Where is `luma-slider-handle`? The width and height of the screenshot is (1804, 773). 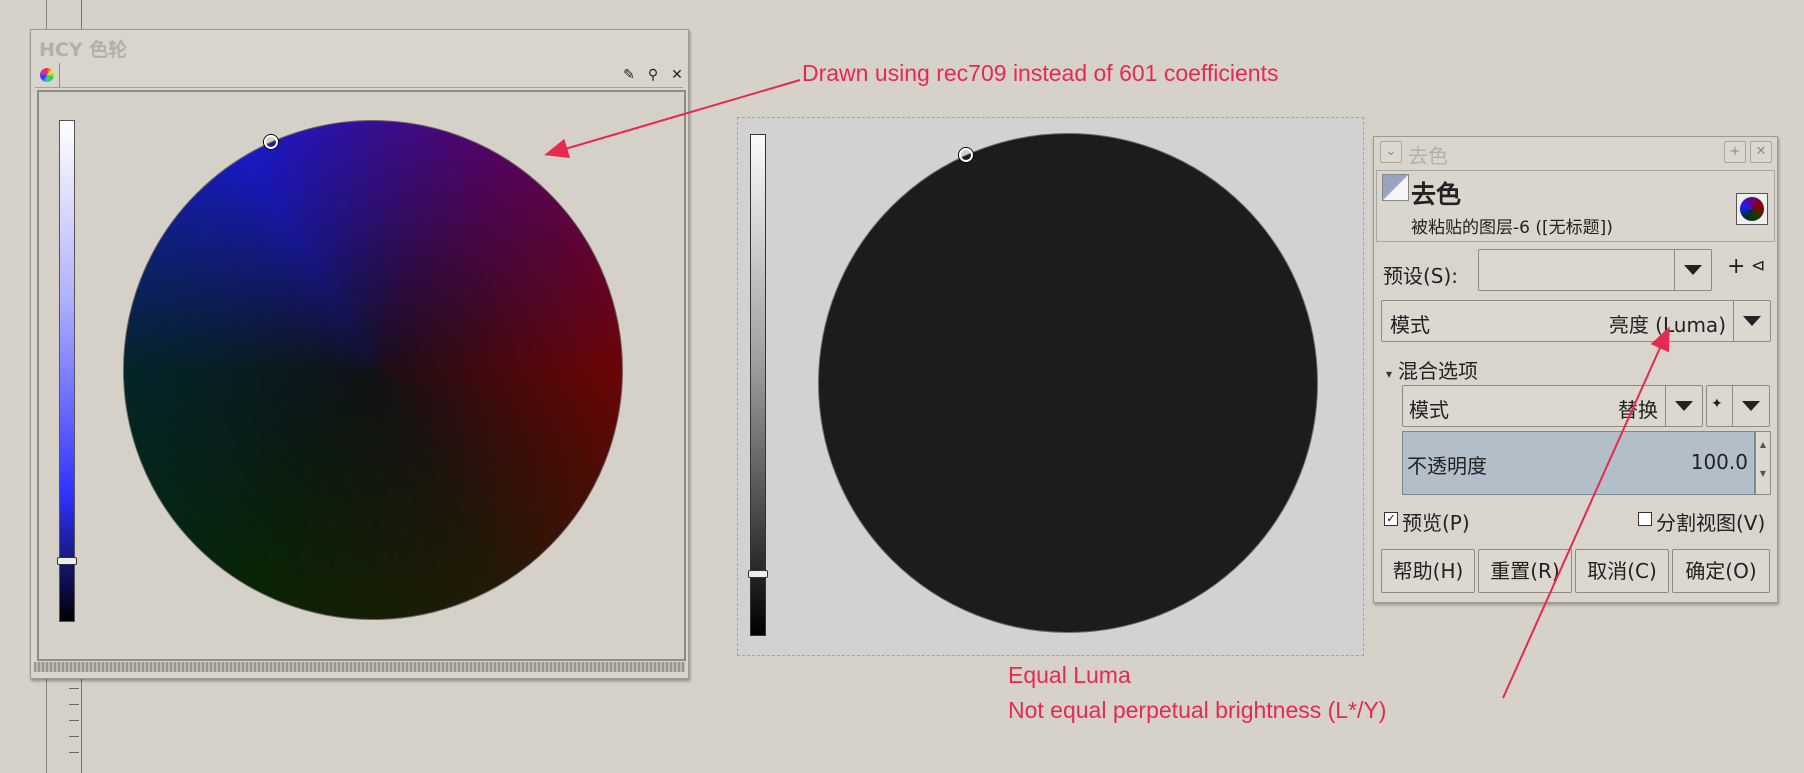
luma-slider-handle is located at coordinates (67, 561).